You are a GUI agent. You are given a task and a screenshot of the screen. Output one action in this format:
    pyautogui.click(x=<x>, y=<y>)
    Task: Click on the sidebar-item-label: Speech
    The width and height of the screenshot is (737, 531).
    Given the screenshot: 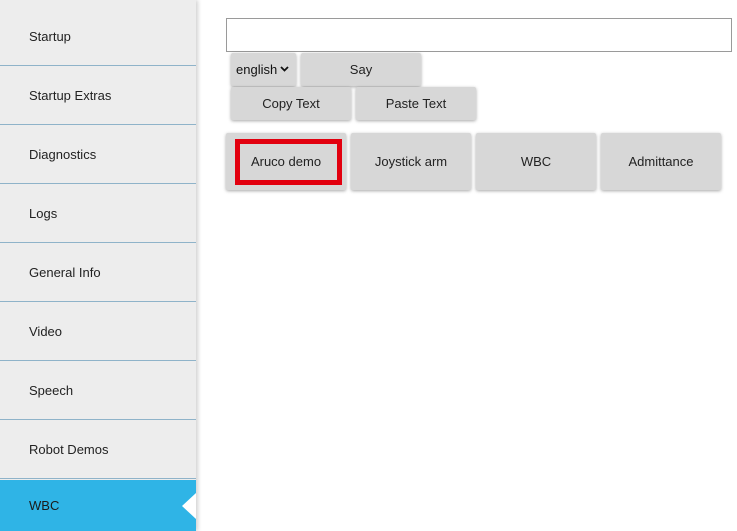 What is the action you would take?
    pyautogui.click(x=51, y=390)
    